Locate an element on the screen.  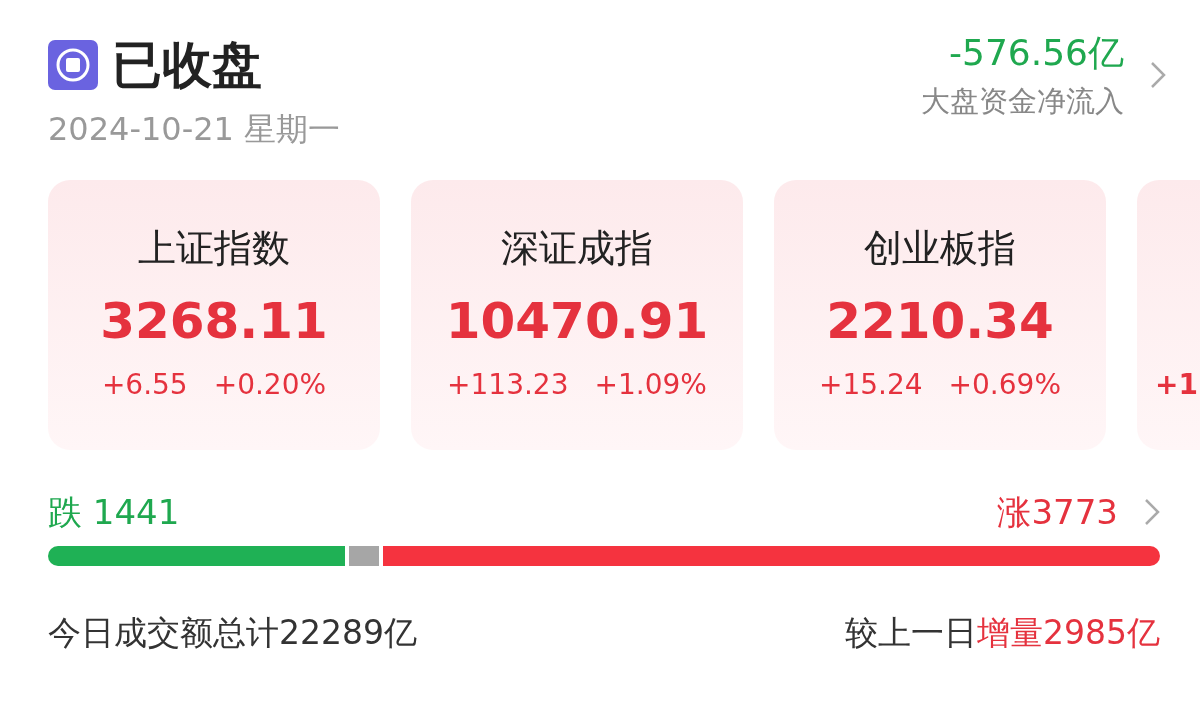
turnover-total: 今日成交额总计22289亿 is located at coordinates (232, 633).